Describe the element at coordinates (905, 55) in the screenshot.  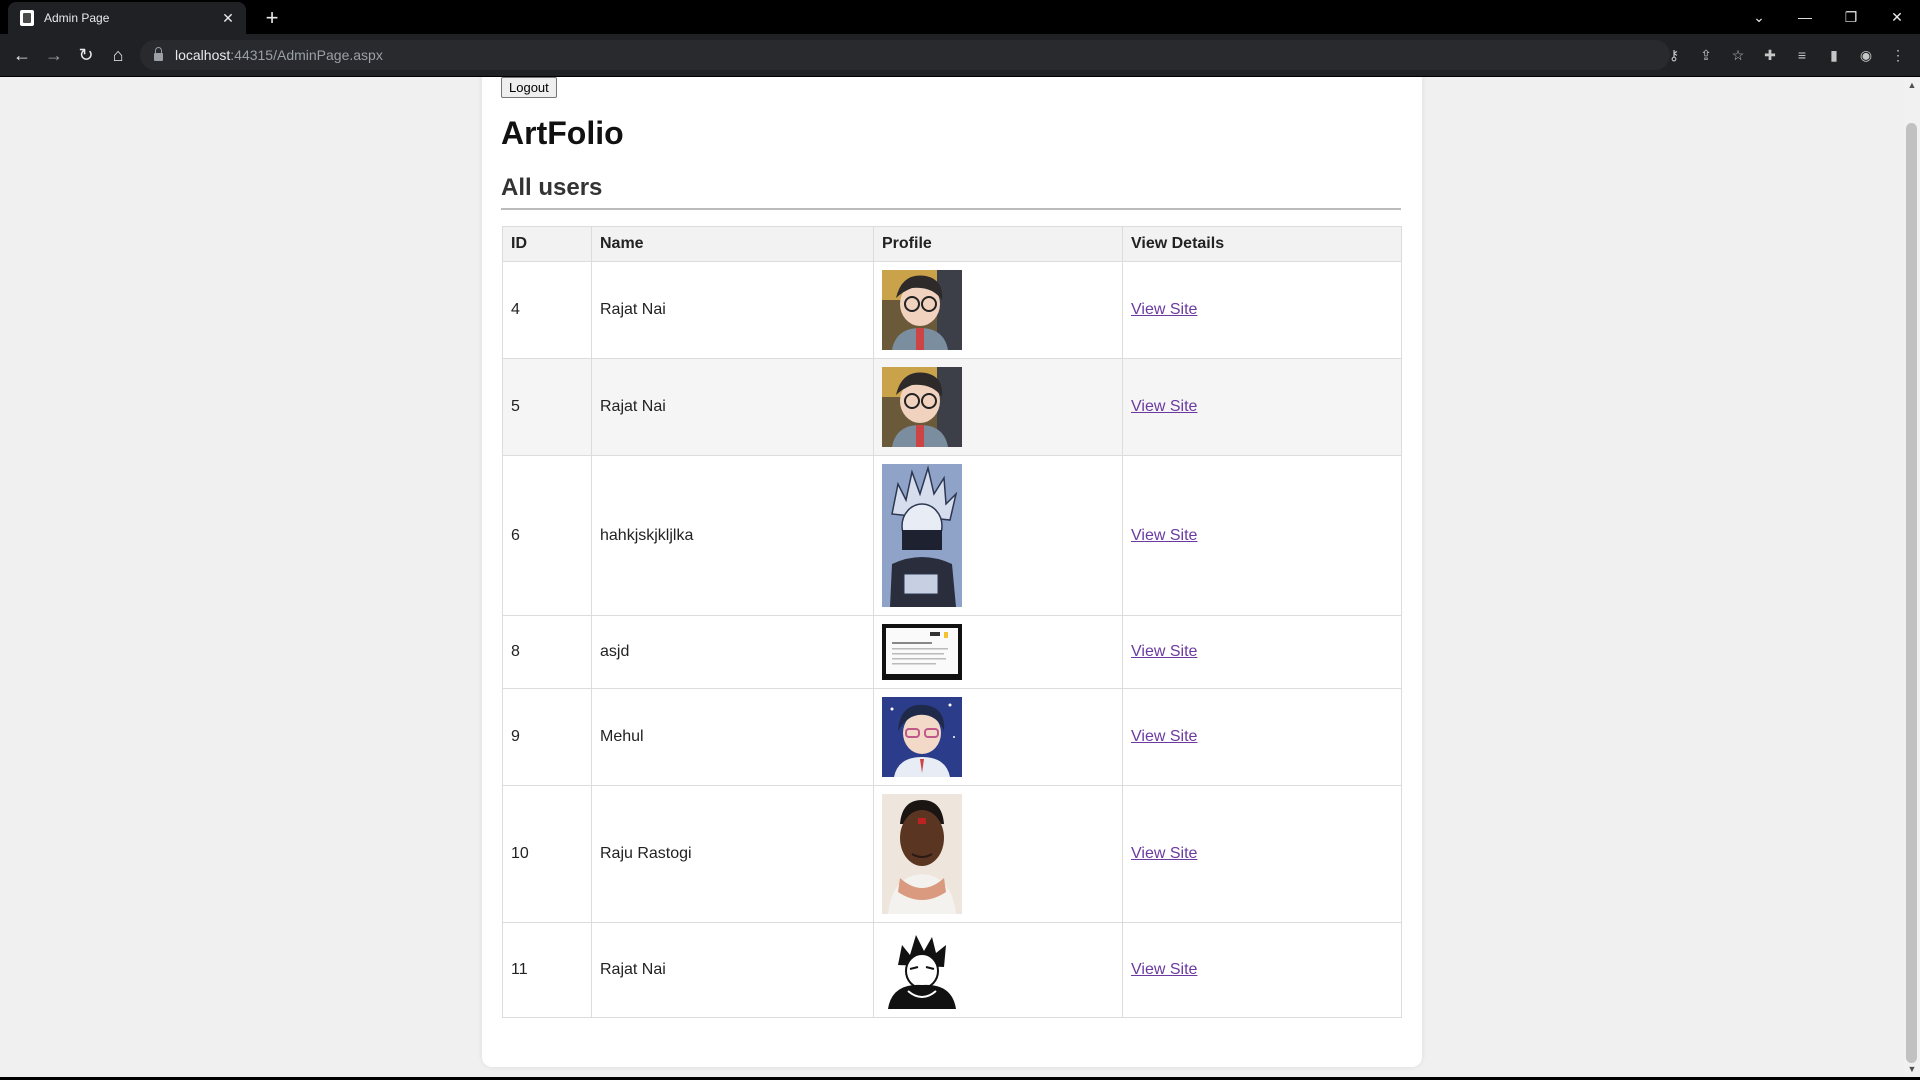
I see `address-bar: localhost:44315/AdminPage.aspx` at that location.